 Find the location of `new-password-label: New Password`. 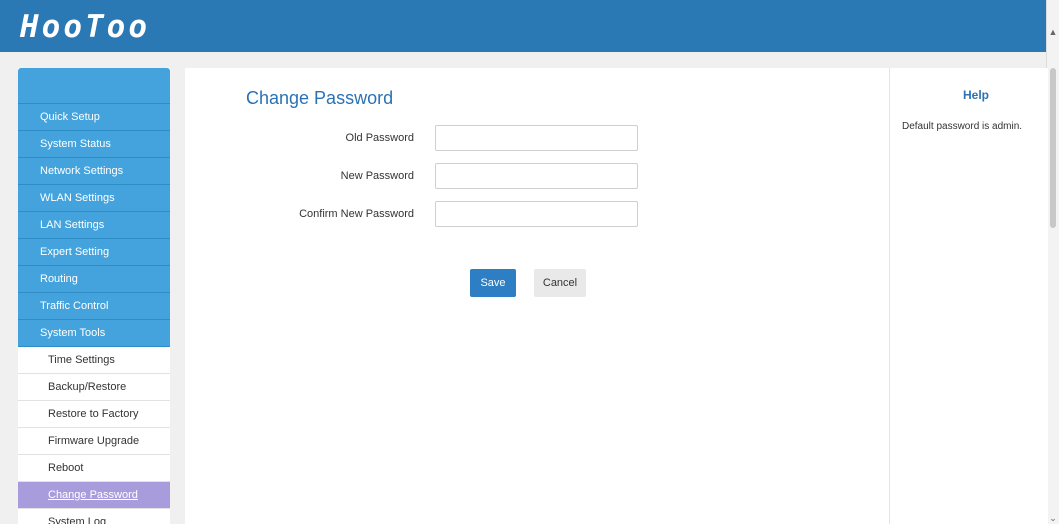

new-password-label: New Password is located at coordinates (377, 176).